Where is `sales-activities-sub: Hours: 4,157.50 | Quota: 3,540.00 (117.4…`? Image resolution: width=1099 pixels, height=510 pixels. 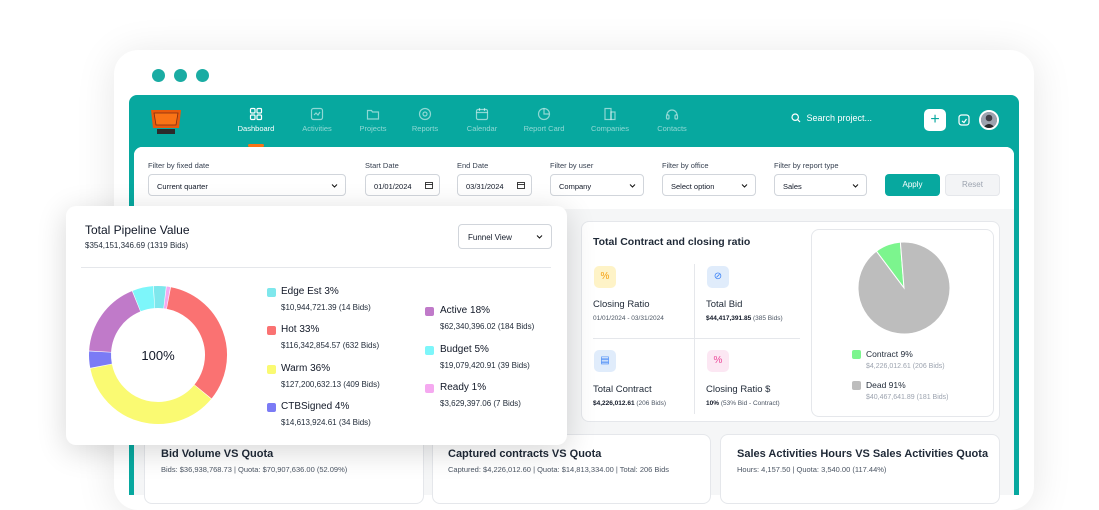
sales-activities-sub: Hours: 4,157.50 | Quota: 3,540.00 (117.4… is located at coordinates (811, 469).